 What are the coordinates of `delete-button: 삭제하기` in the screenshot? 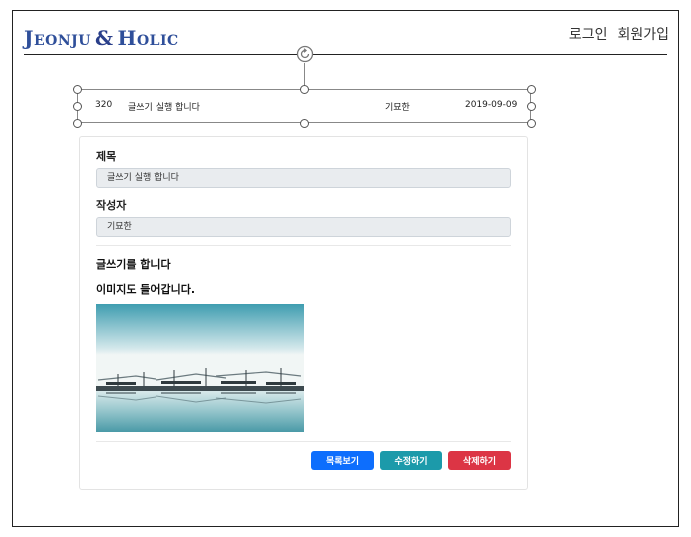 It's located at (479, 460).